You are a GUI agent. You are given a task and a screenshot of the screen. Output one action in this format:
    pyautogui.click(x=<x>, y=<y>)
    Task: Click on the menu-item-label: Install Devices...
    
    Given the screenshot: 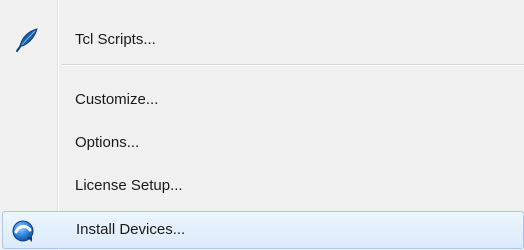 What is the action you would take?
    pyautogui.click(x=131, y=229)
    